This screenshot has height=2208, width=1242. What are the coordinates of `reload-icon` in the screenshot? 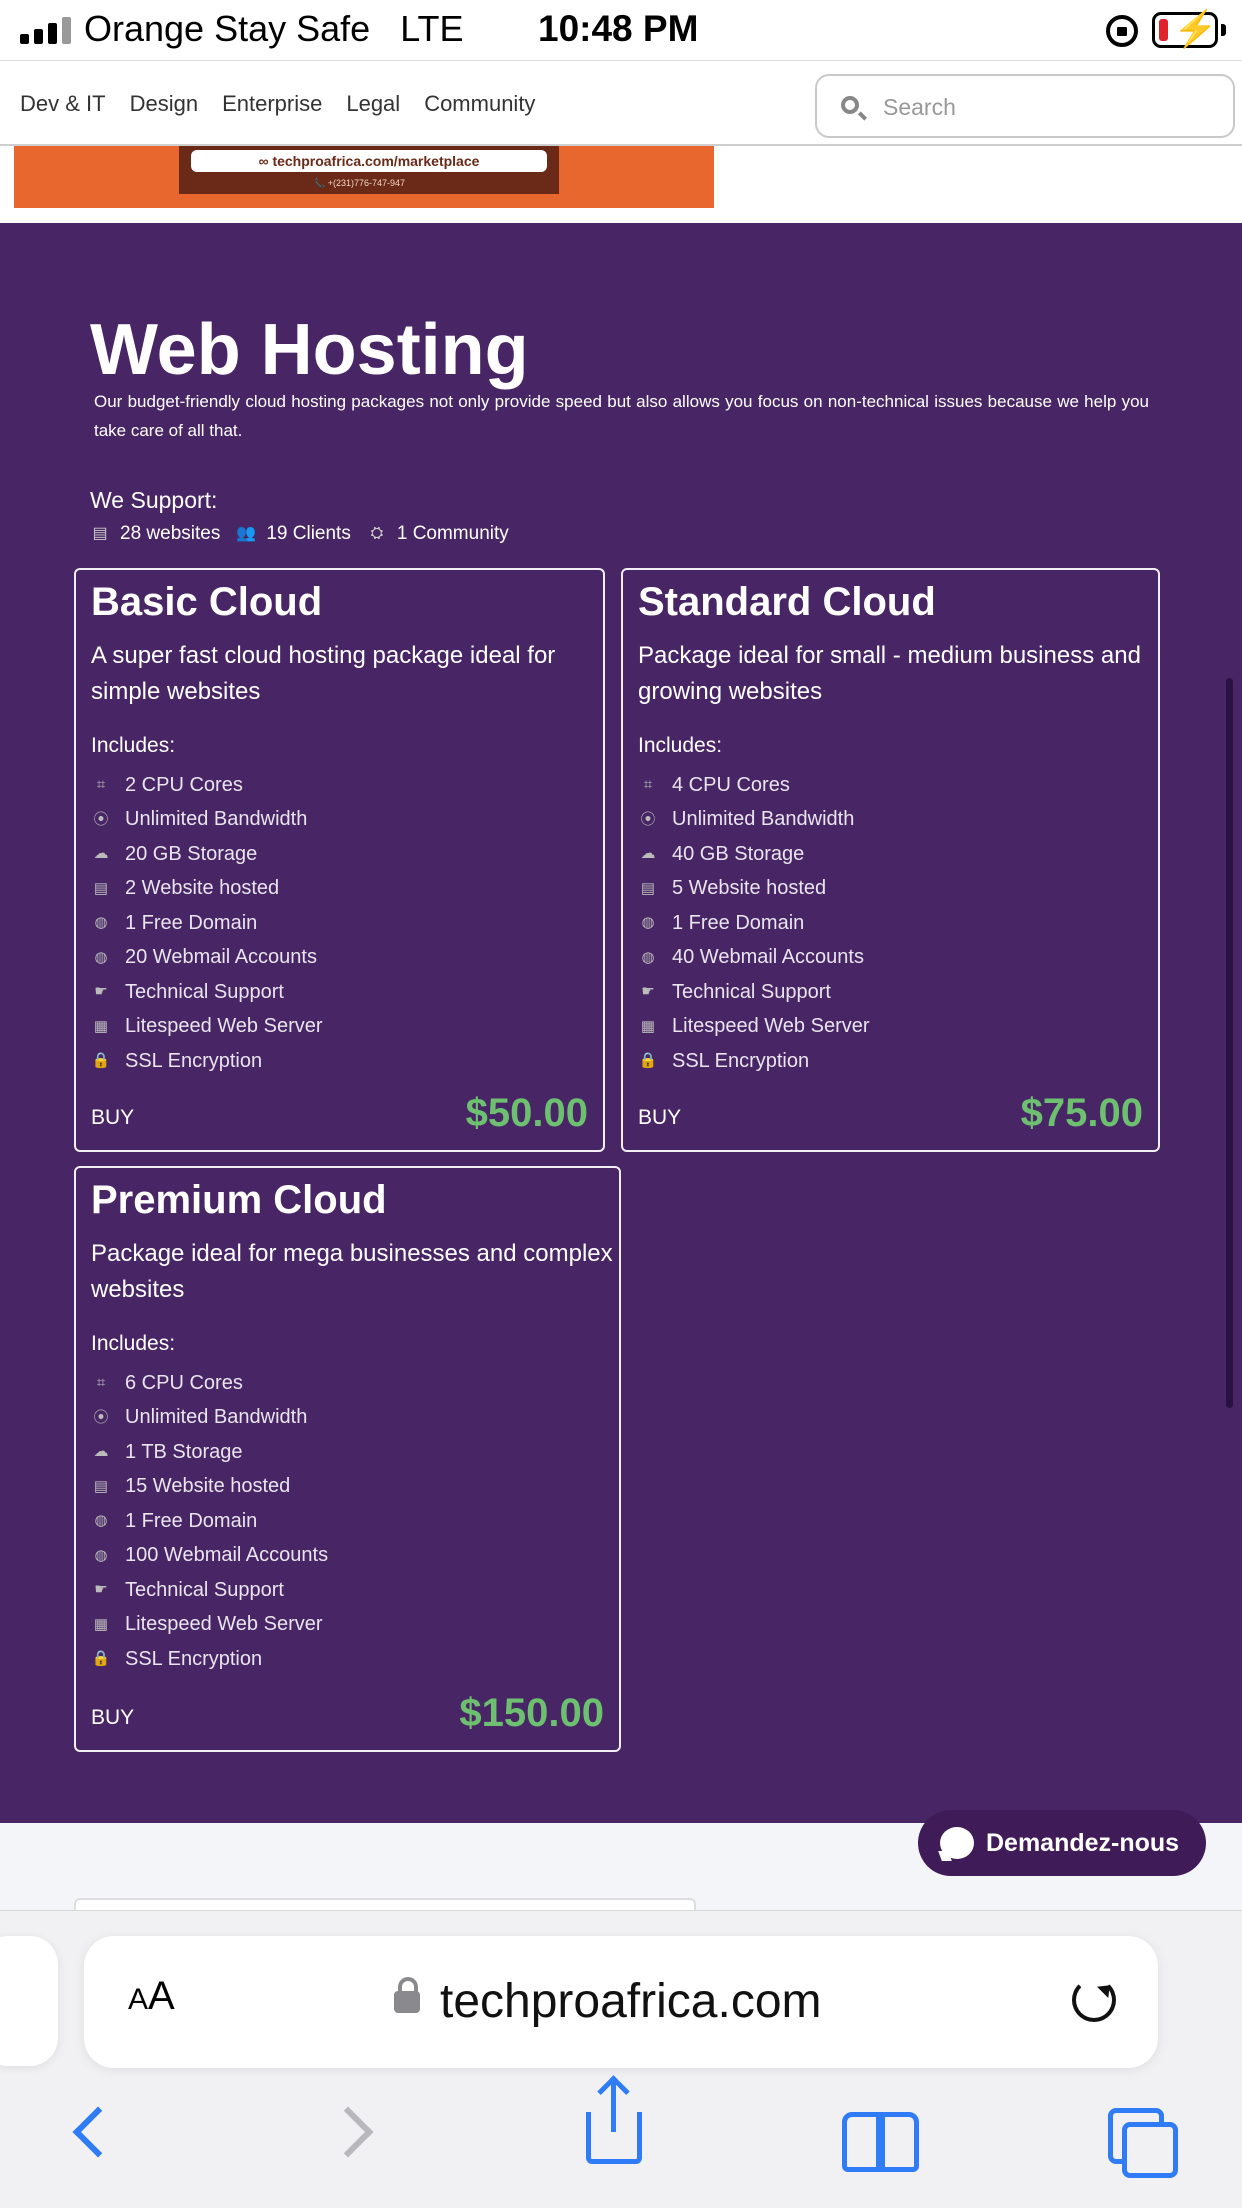 It's located at (1094, 2000).